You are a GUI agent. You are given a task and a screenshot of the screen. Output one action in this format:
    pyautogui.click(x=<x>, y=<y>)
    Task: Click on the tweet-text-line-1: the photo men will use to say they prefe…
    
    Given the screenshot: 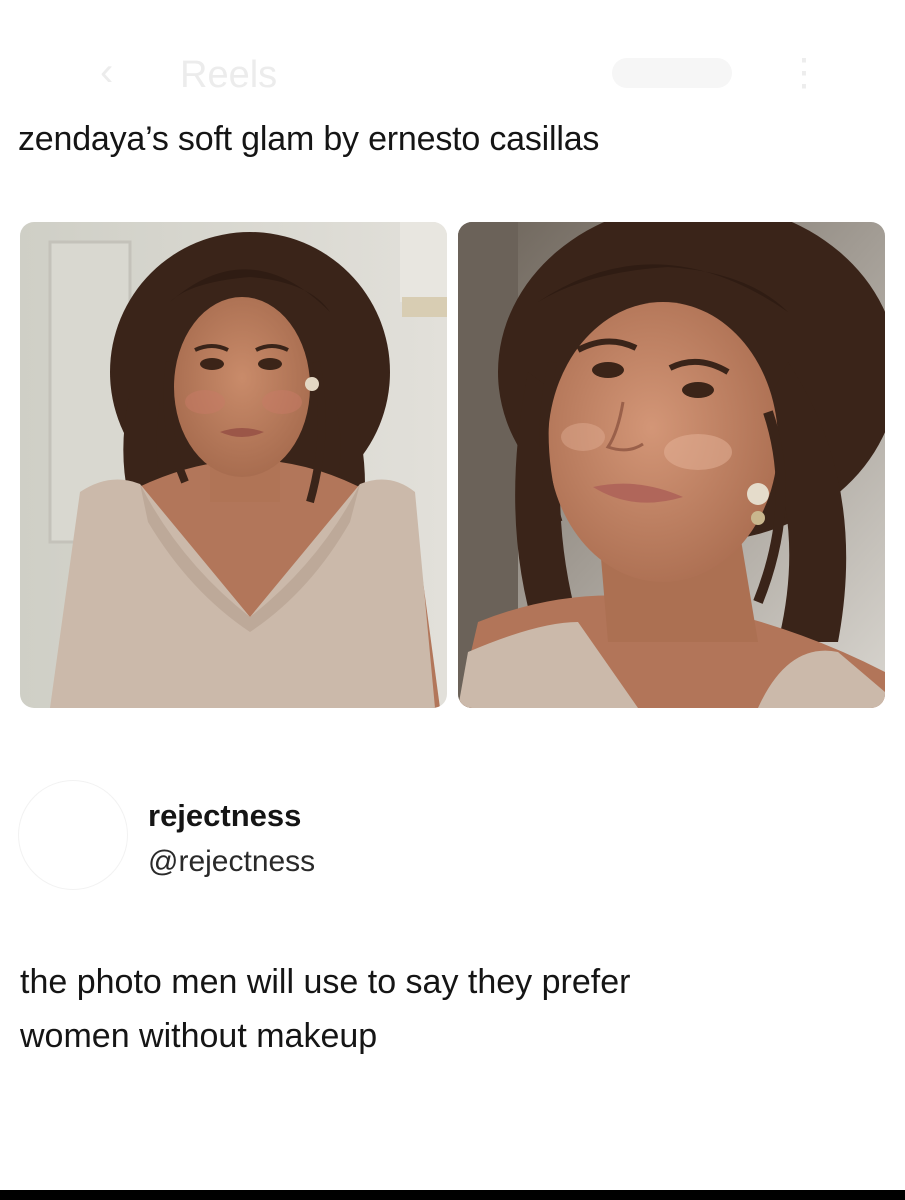 What is the action you would take?
    pyautogui.click(x=325, y=982)
    